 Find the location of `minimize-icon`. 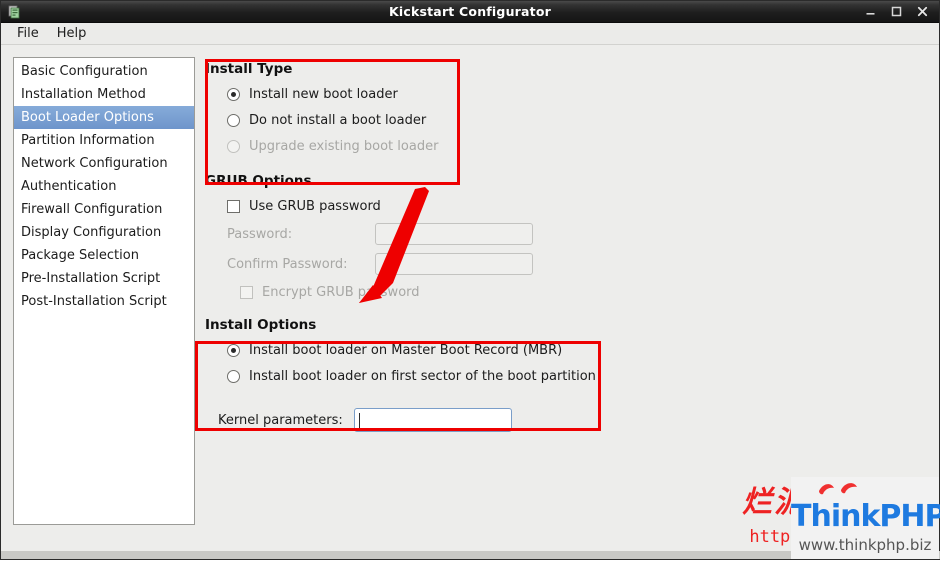

minimize-icon is located at coordinates (870, 11).